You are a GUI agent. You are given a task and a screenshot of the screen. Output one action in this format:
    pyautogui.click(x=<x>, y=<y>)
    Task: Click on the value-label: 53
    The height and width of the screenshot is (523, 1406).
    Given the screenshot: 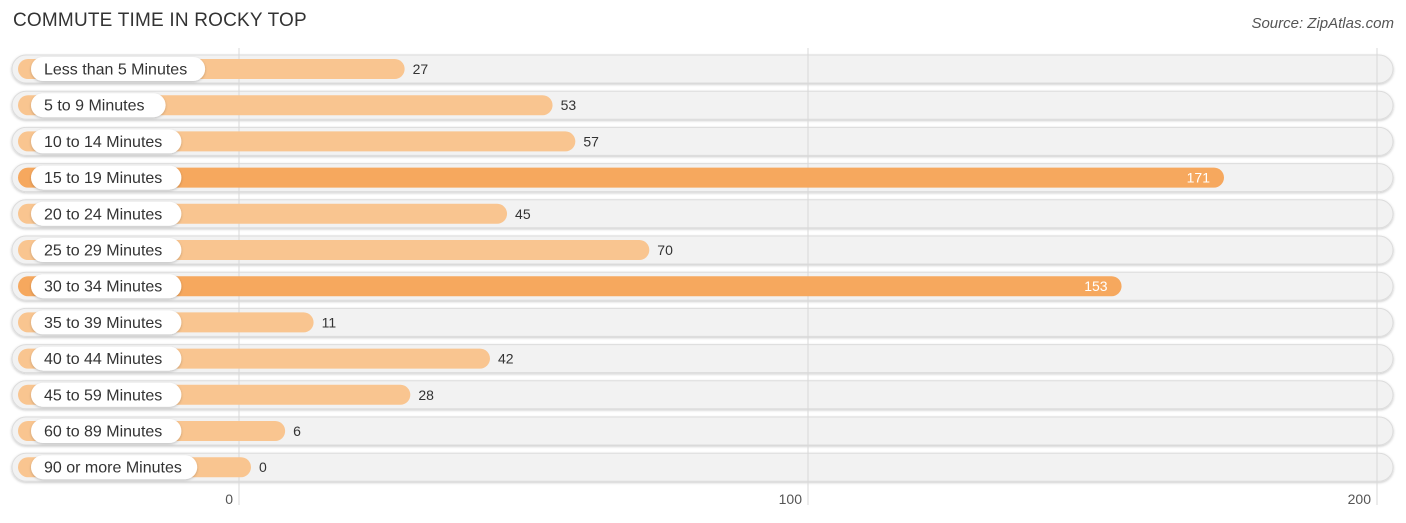 What is the action you would take?
    pyautogui.click(x=569, y=105)
    